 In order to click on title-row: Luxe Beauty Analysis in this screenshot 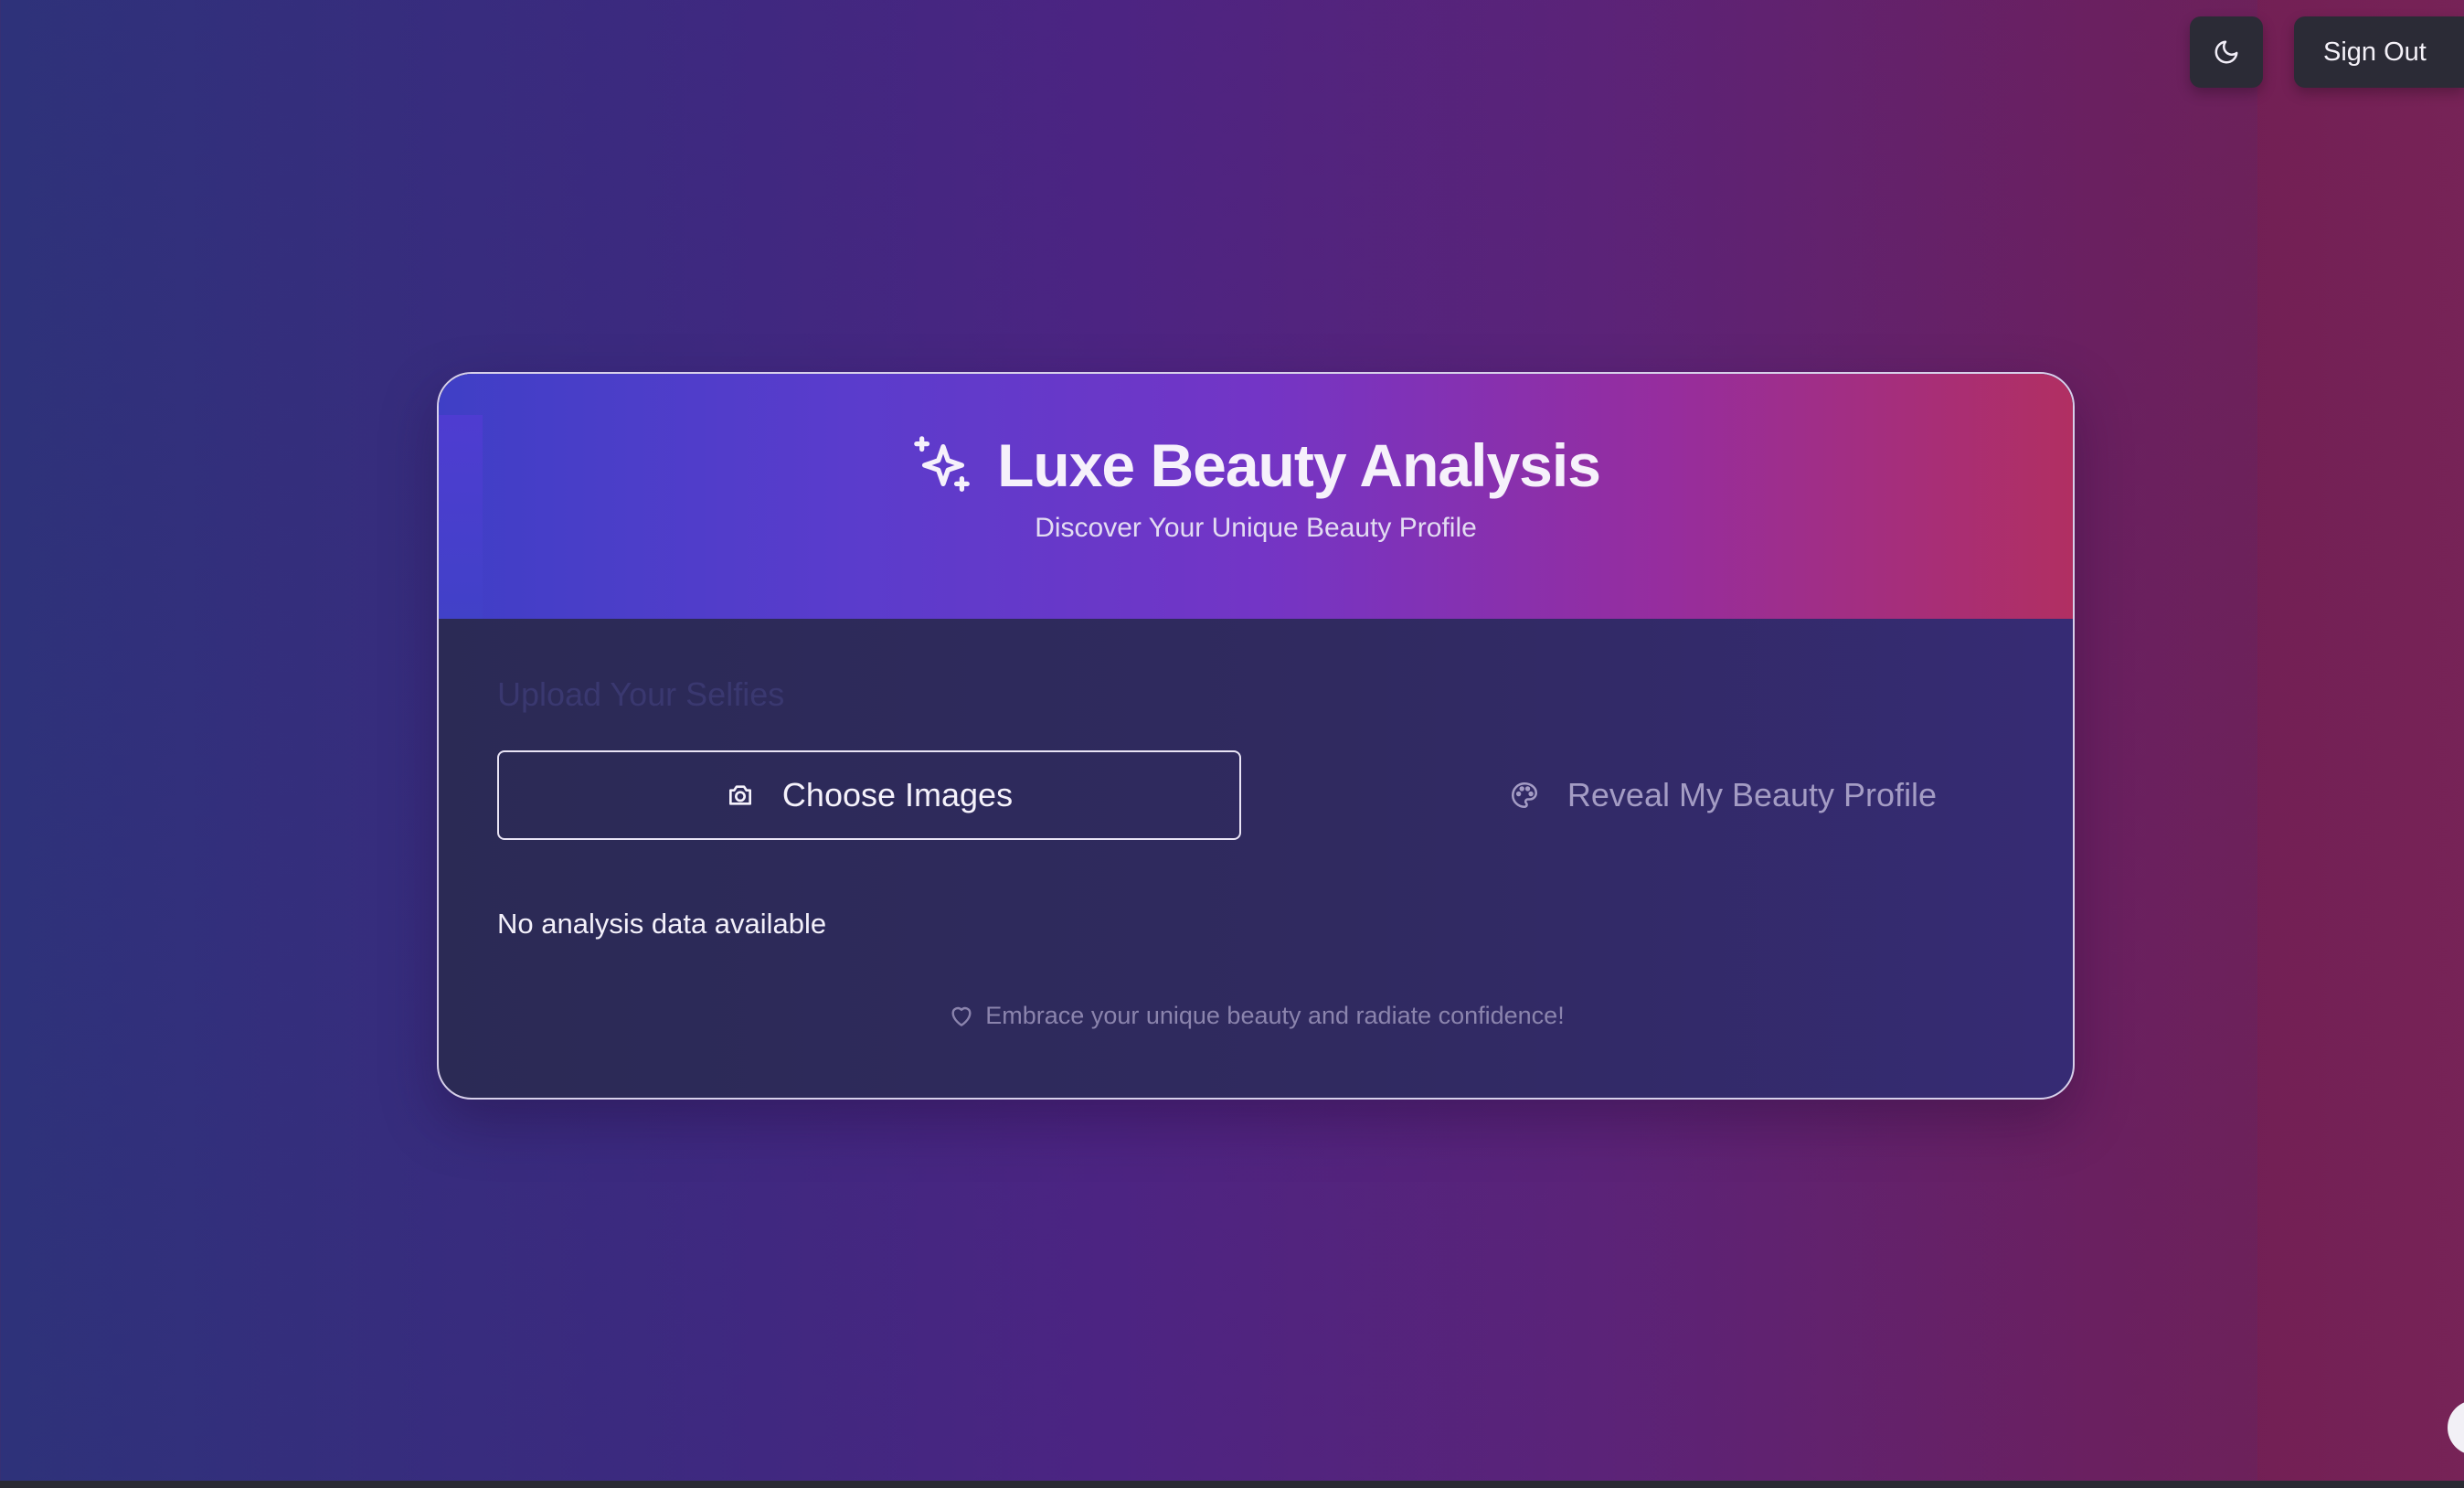, I will do `click(1256, 465)`.